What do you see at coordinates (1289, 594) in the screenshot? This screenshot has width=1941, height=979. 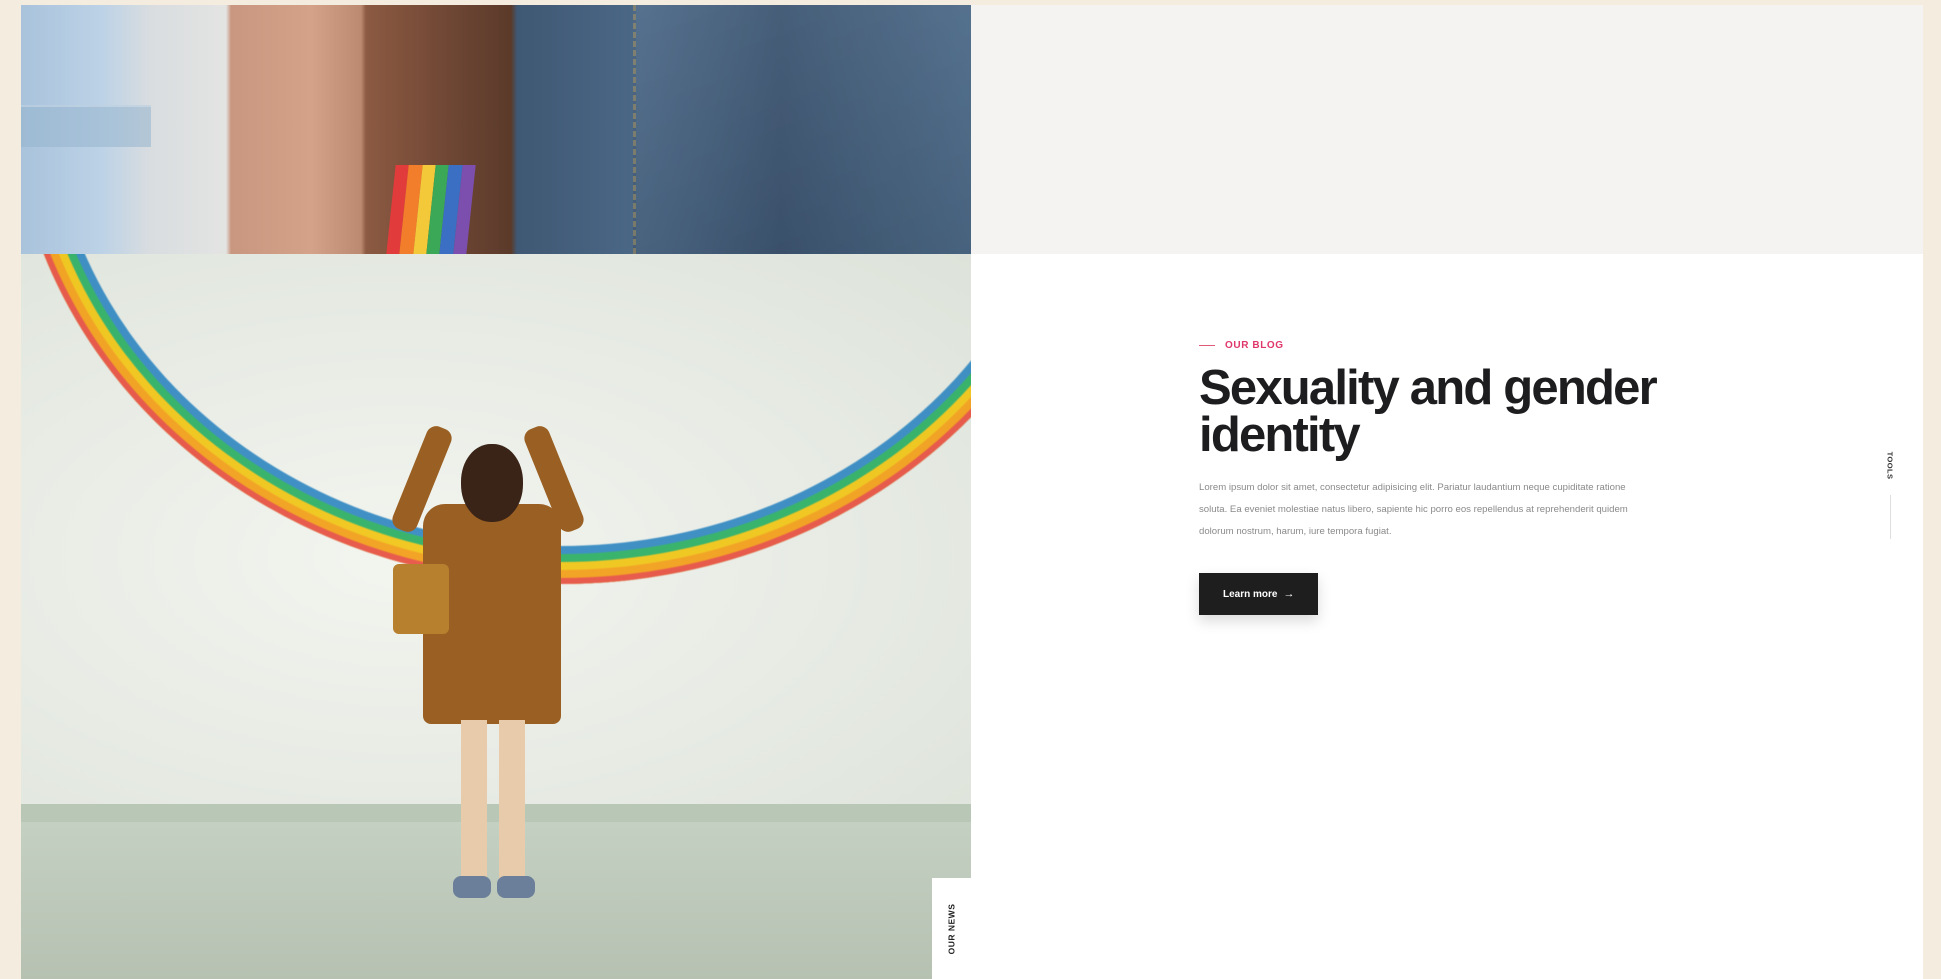 I see `arrow-right-icon: →` at bounding box center [1289, 594].